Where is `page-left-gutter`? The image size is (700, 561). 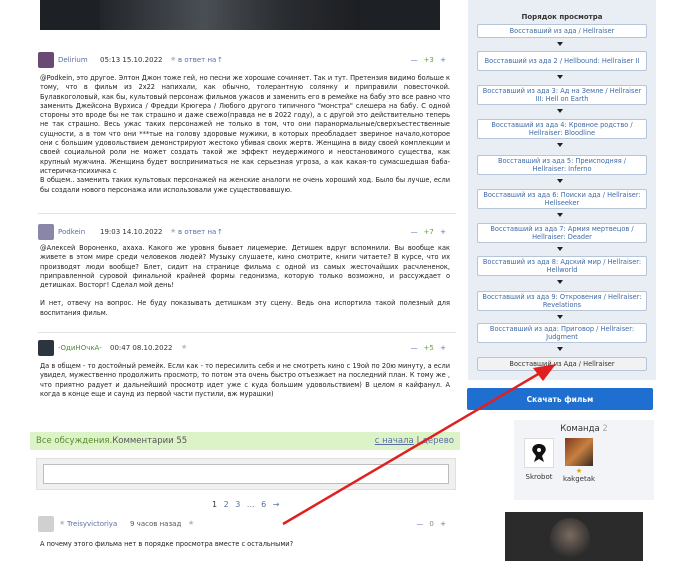
page-left-gutter is located at coordinates (9, 280).